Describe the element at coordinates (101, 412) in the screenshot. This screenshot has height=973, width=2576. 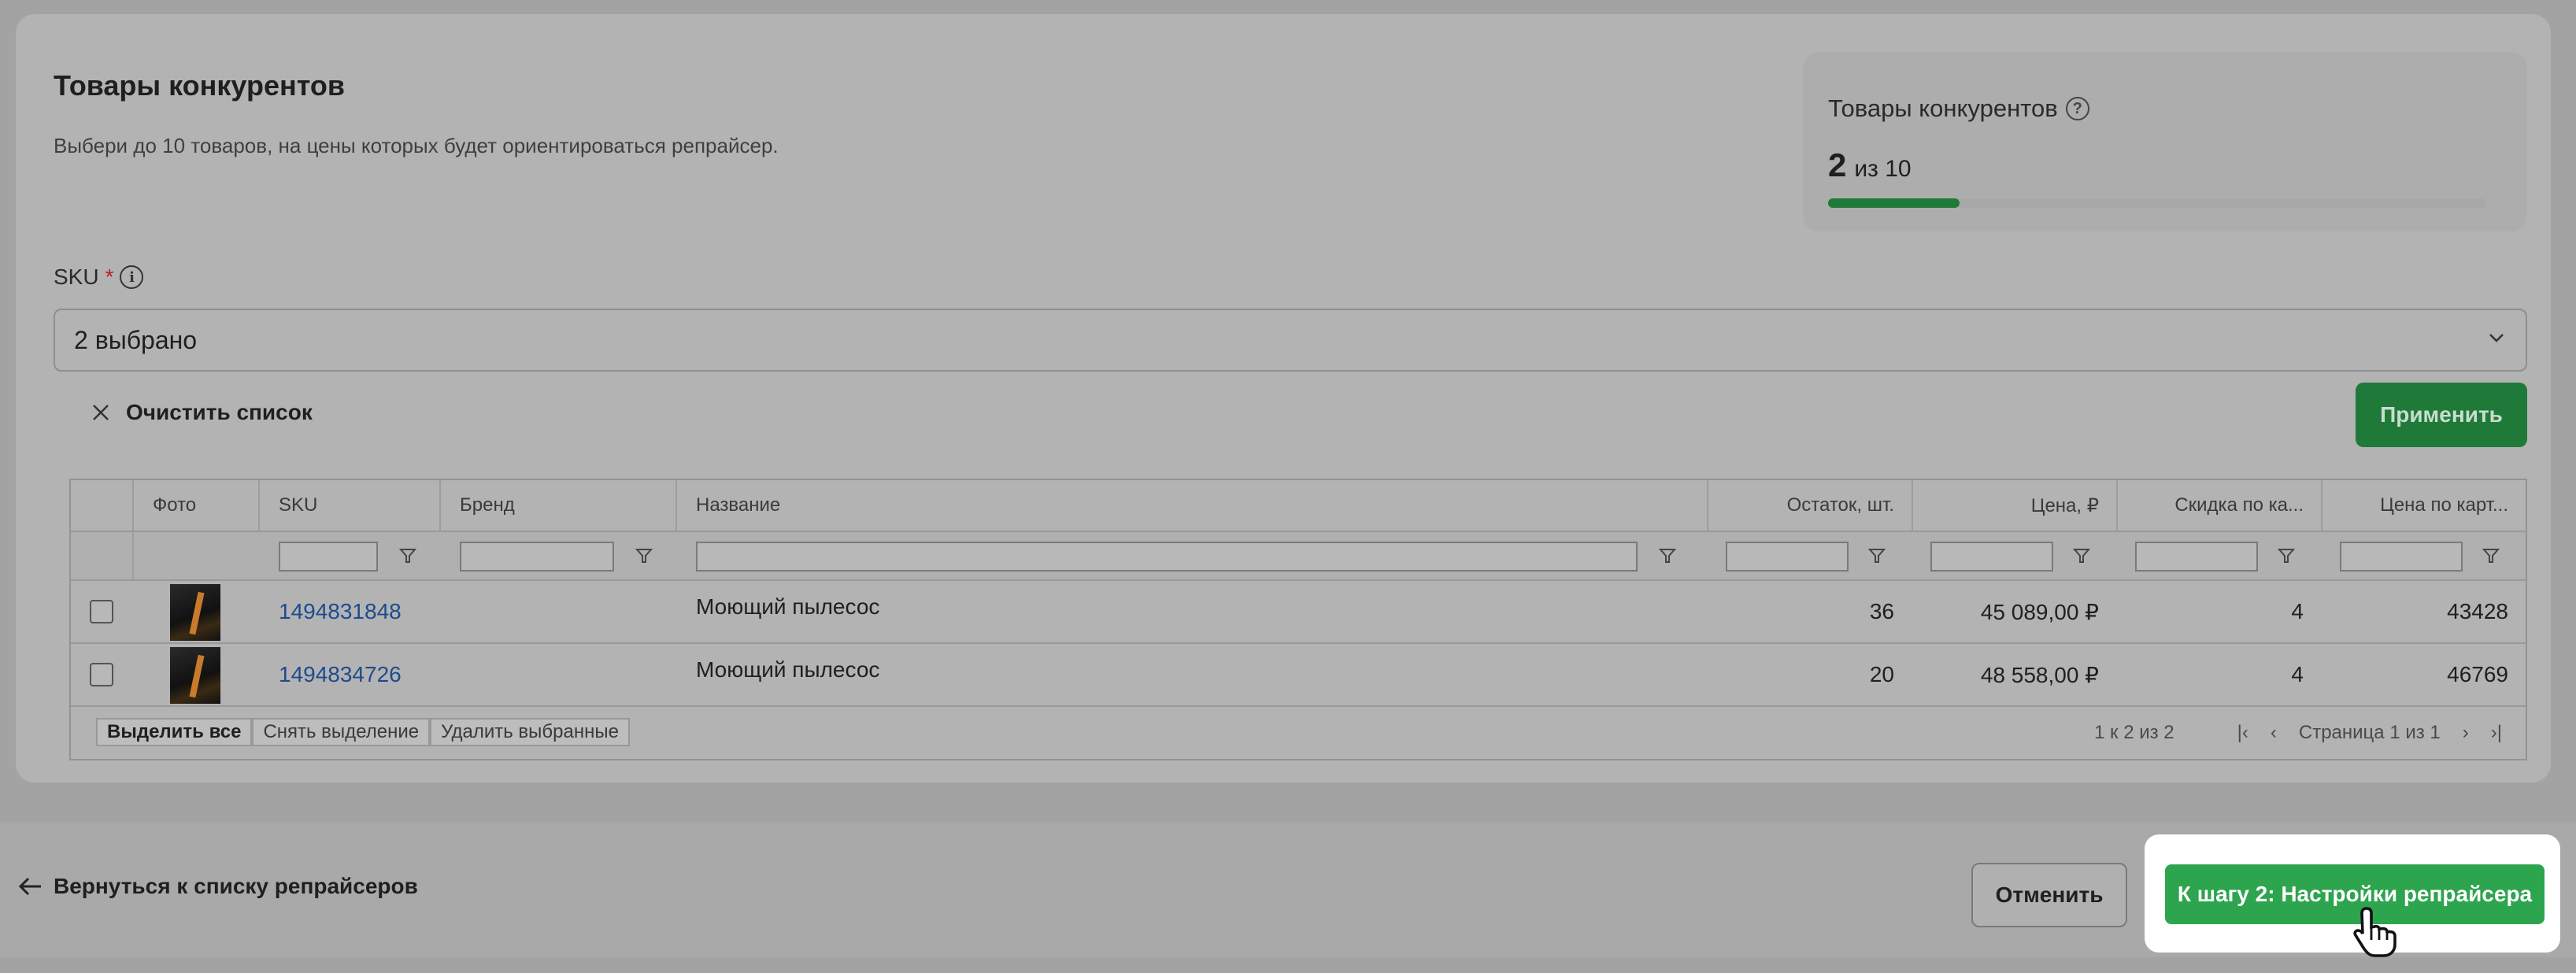
I see `close-icon` at that location.